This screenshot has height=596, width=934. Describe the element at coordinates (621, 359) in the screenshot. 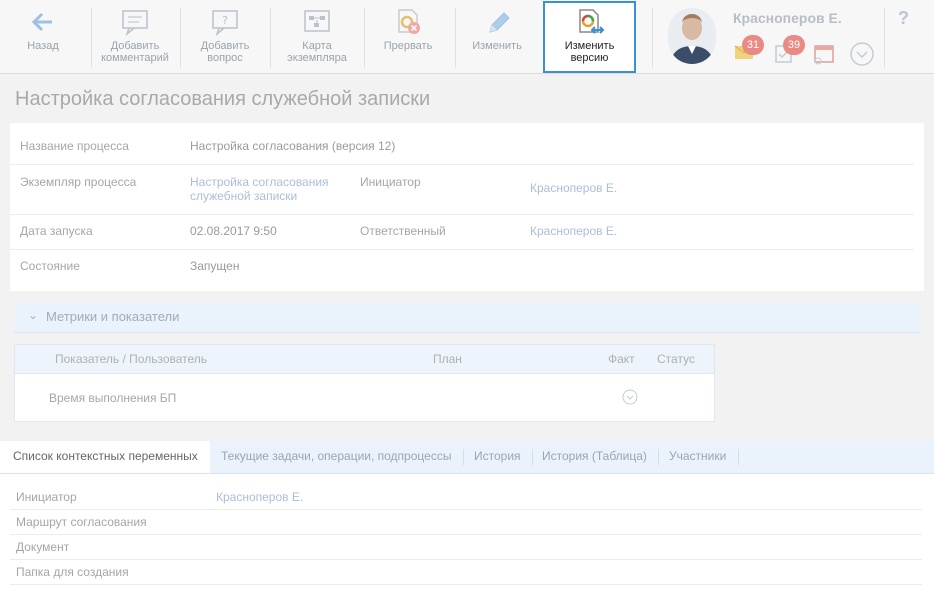

I see `column-header-fact: Факт` at that location.